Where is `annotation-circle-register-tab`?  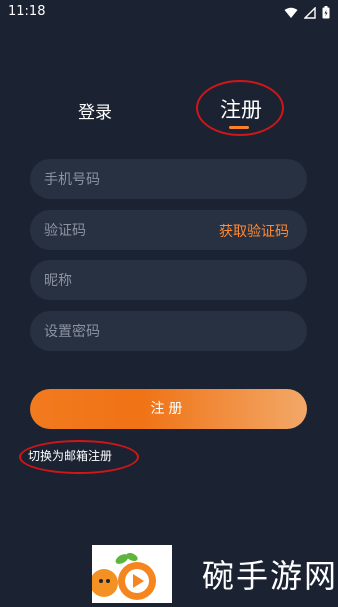 annotation-circle-register-tab is located at coordinates (240, 108).